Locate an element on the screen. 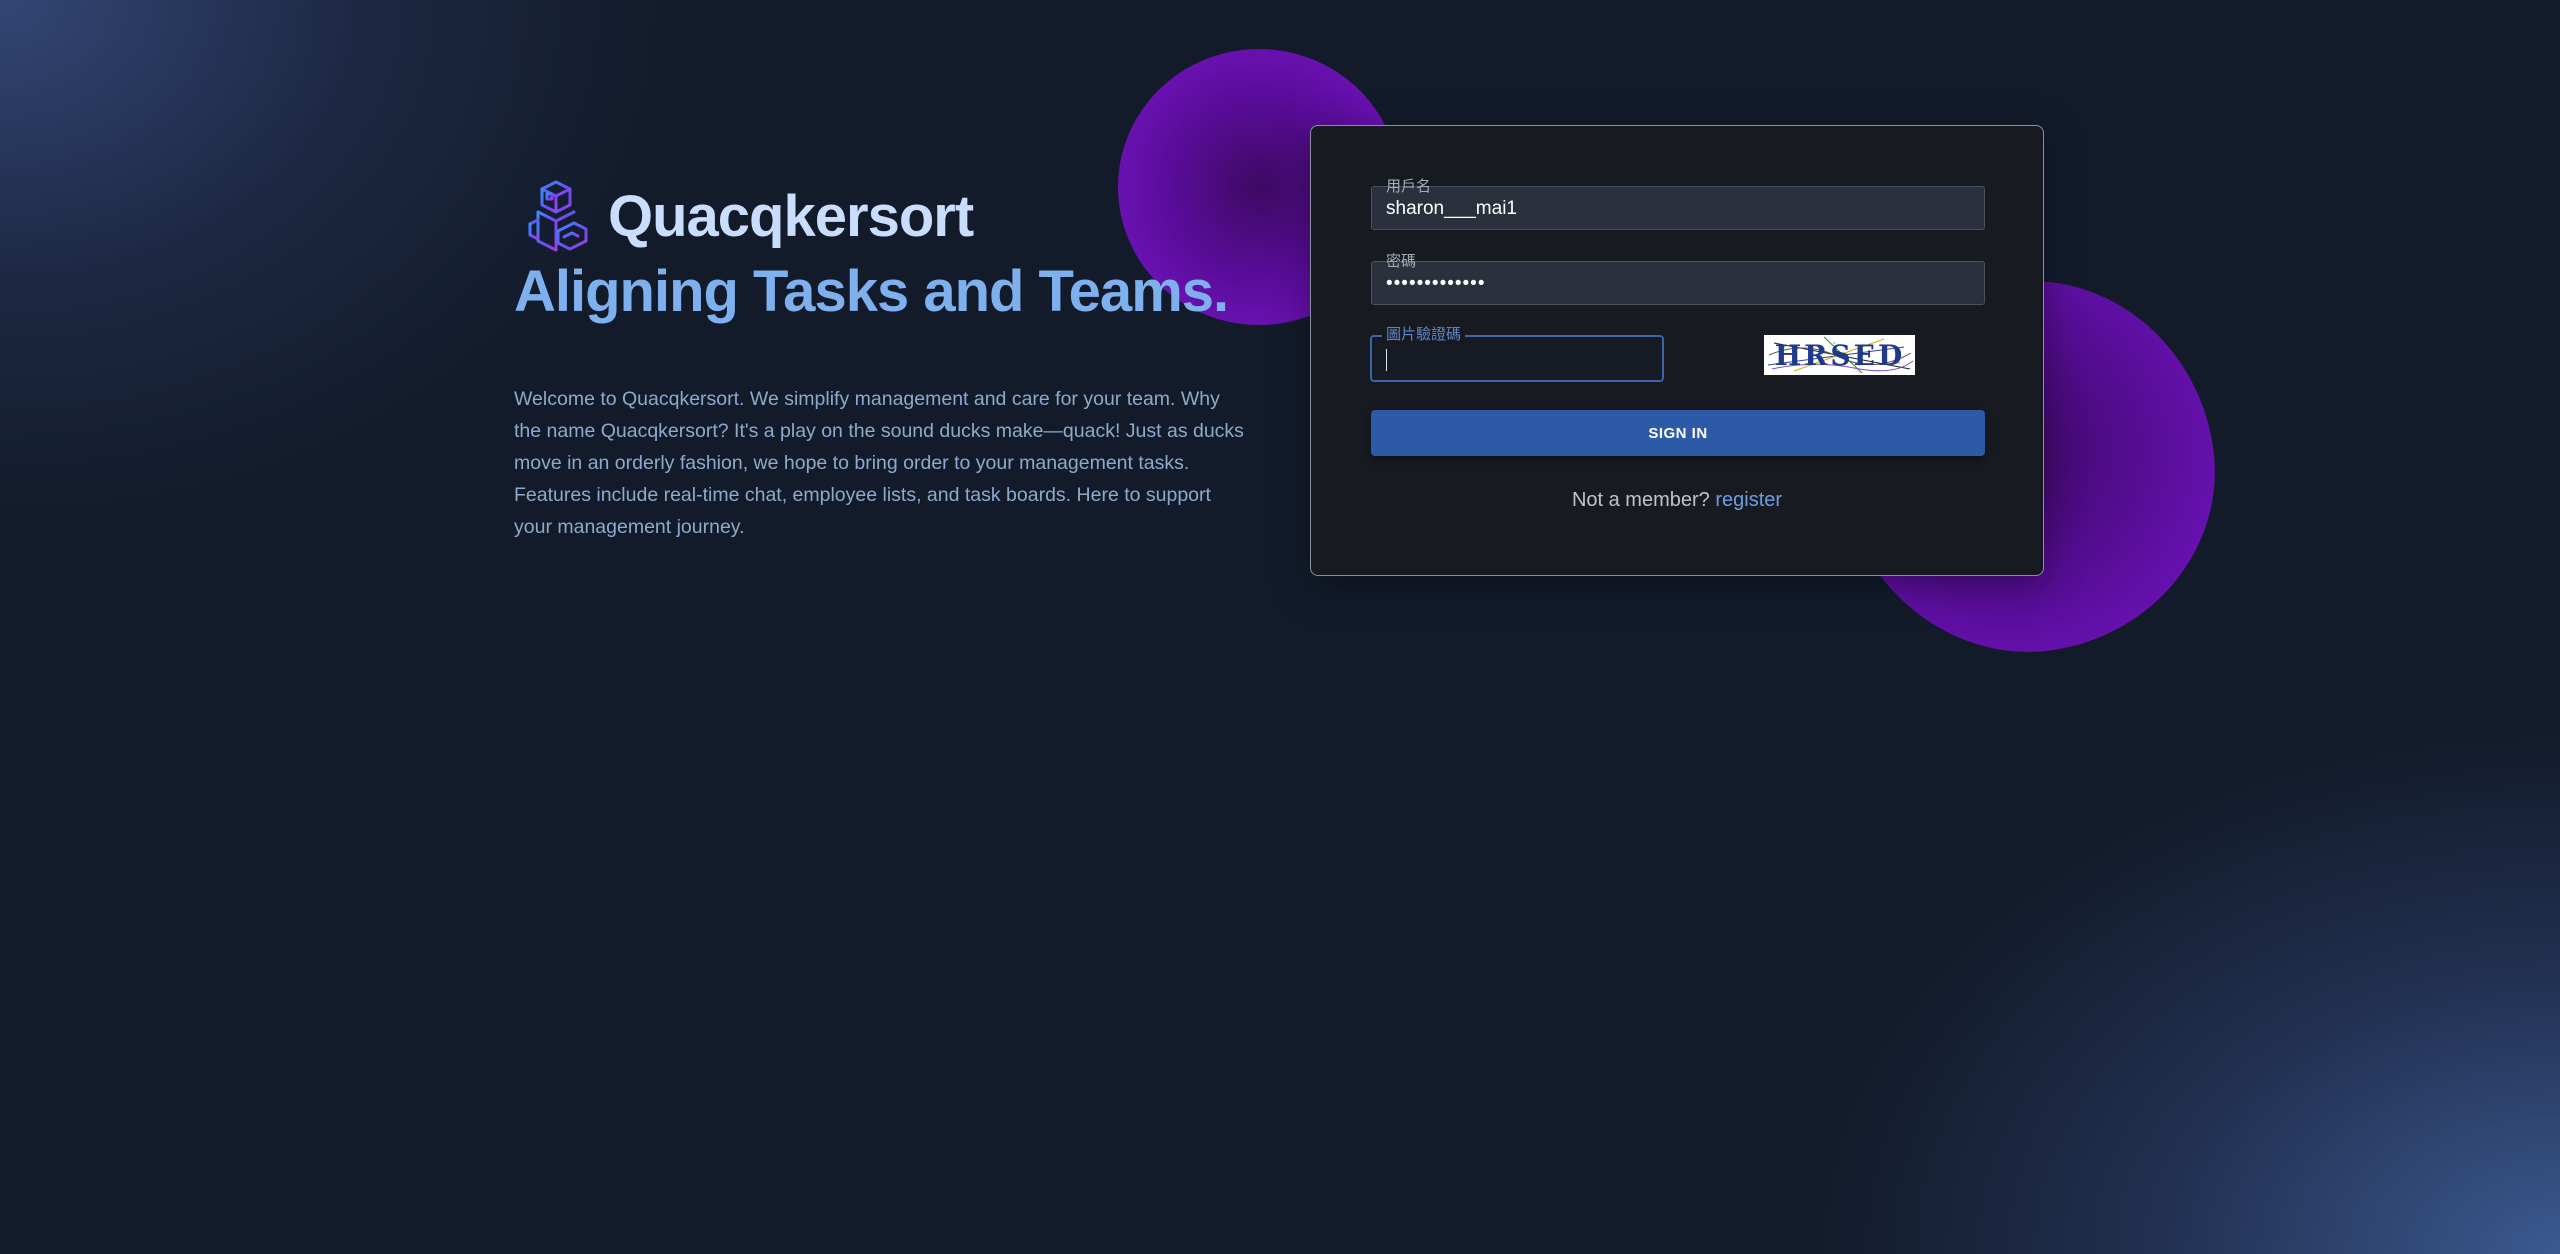 Image resolution: width=2560 pixels, height=1254 pixels. captcha-input: 圖片驗證碼 is located at coordinates (1517, 353).